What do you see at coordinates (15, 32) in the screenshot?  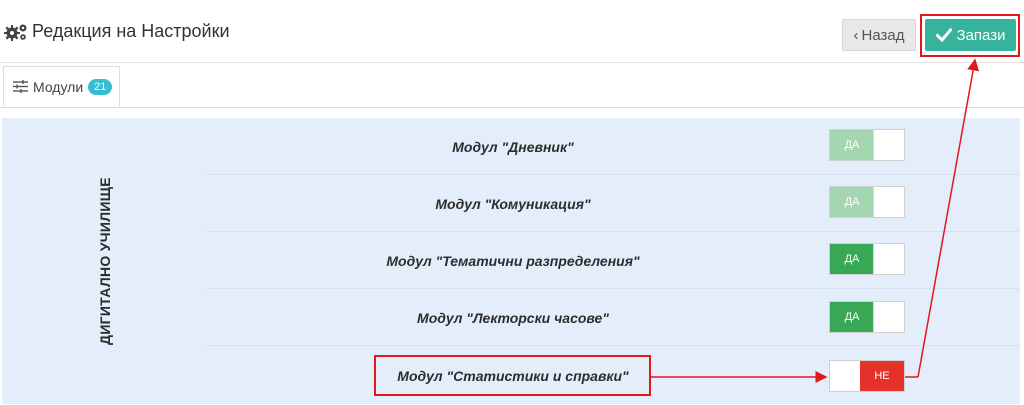 I see `gears-icon` at bounding box center [15, 32].